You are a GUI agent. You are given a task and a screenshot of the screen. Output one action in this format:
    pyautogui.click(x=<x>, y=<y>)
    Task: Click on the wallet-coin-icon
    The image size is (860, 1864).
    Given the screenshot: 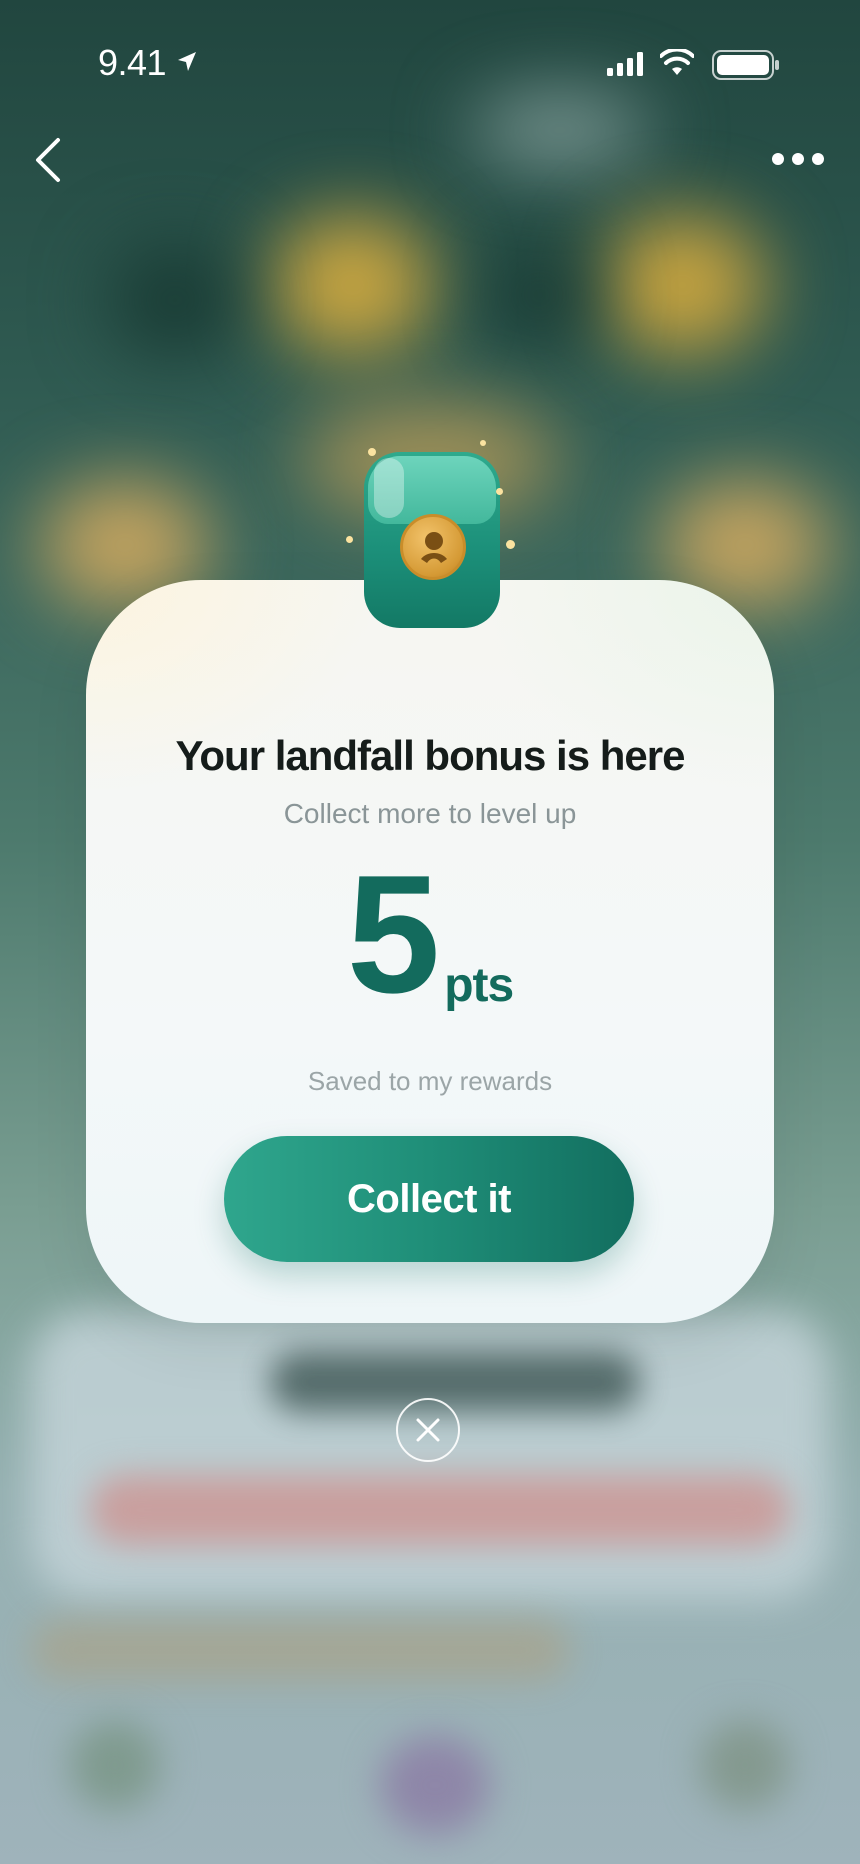 What is the action you would take?
    pyautogui.click(x=432, y=540)
    